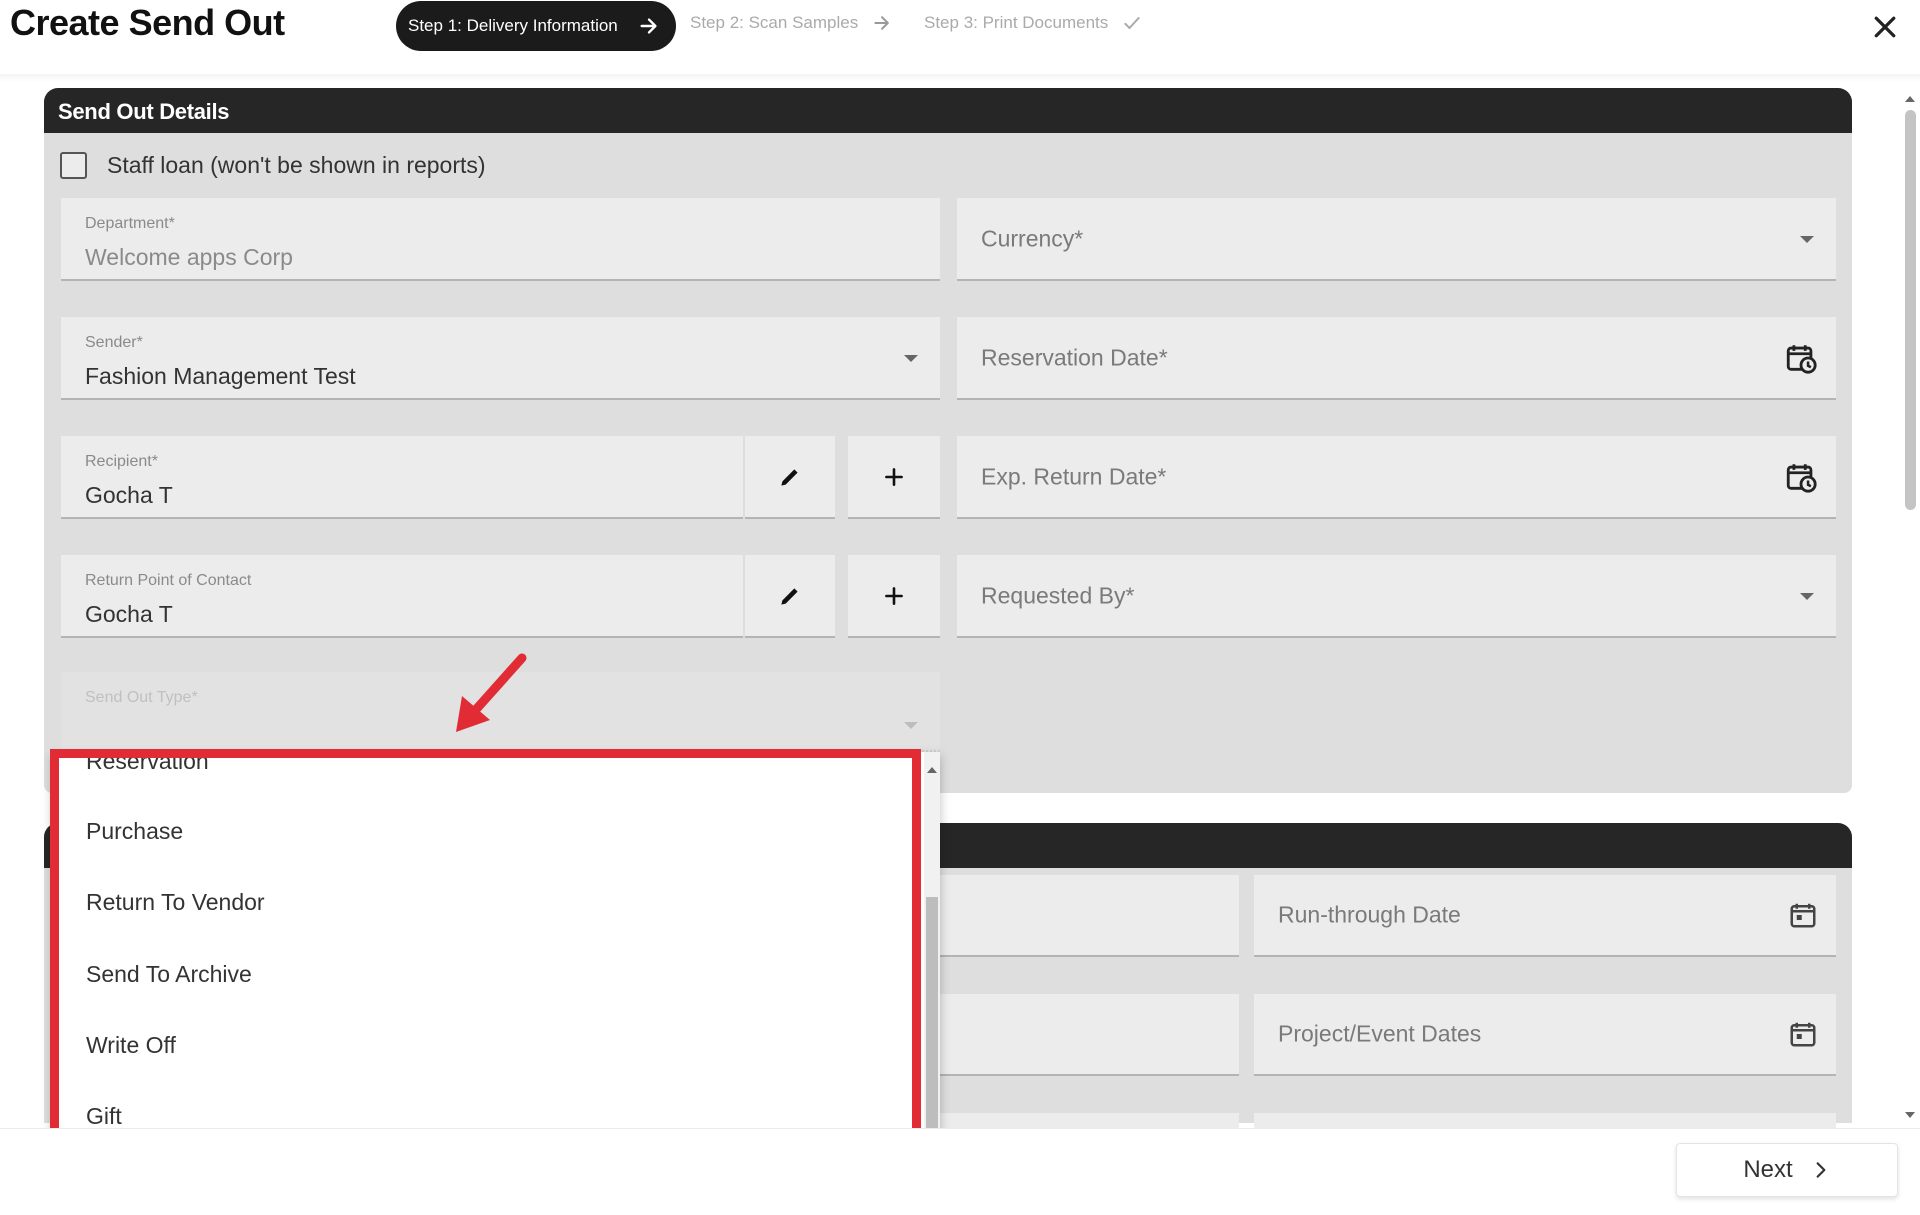 The width and height of the screenshot is (1920, 1215). What do you see at coordinates (513, 25) in the screenshot?
I see `step-label: Step 1: Delivery Information` at bounding box center [513, 25].